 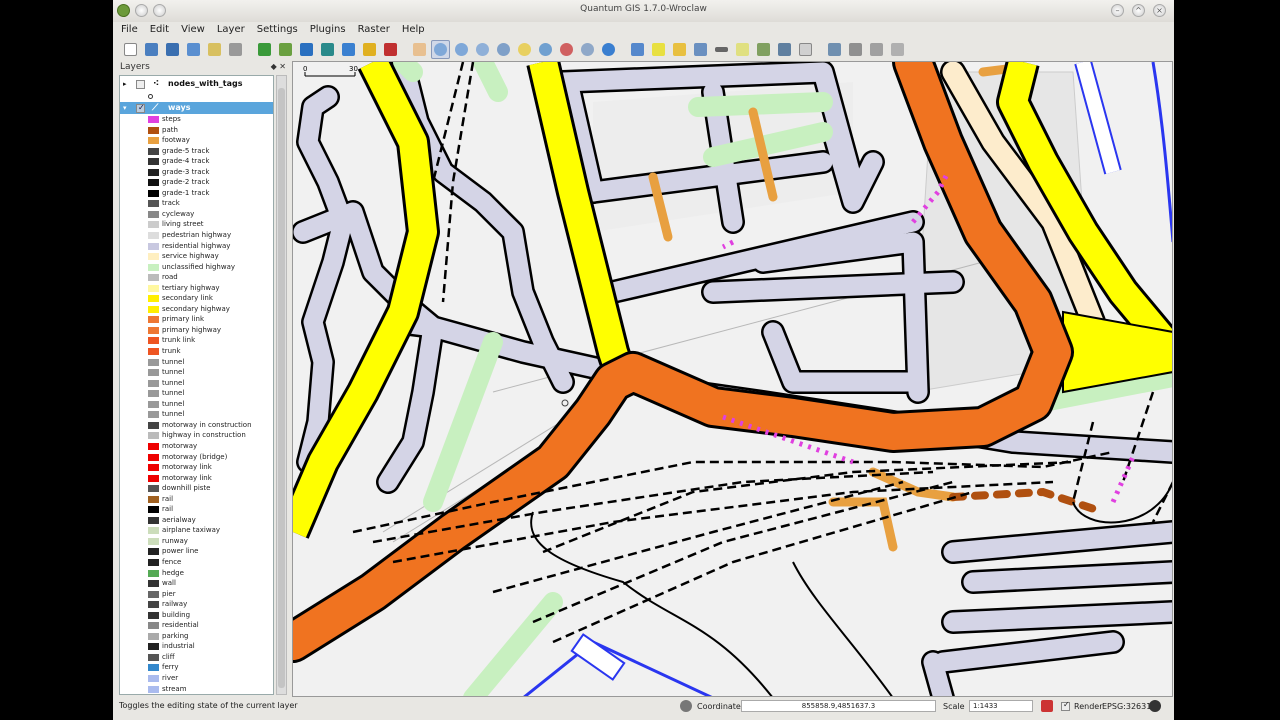 I want to click on zoom-last-icon, so click(x=566, y=49).